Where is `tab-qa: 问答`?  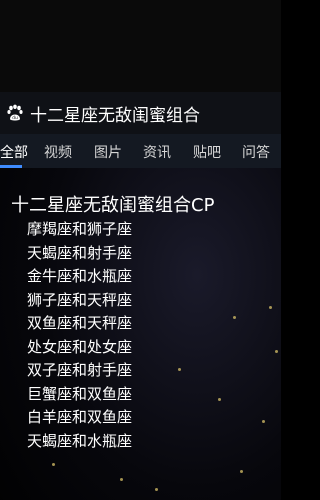
tab-qa: 问答 is located at coordinates (256, 152).